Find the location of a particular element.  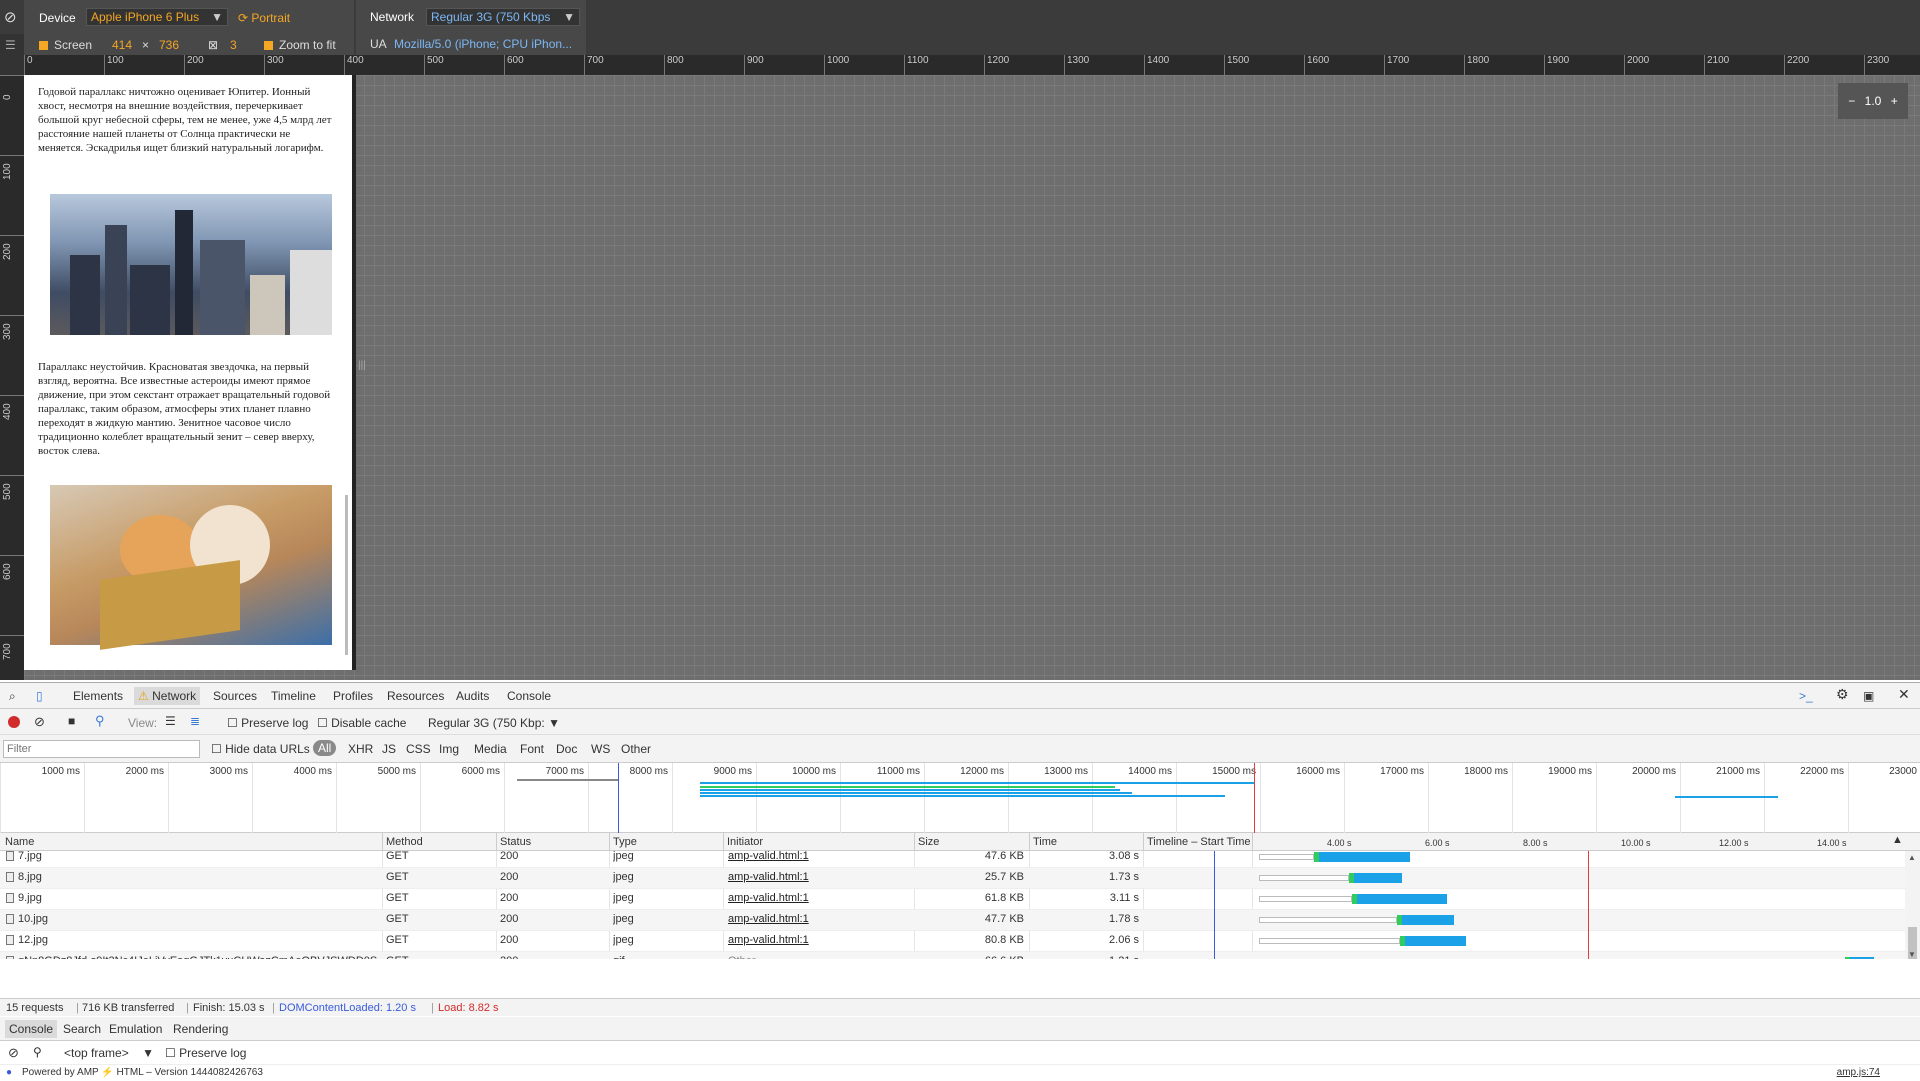

network-throttle-select: Regular 3G (750 Kbps ▼ is located at coordinates (503, 17).